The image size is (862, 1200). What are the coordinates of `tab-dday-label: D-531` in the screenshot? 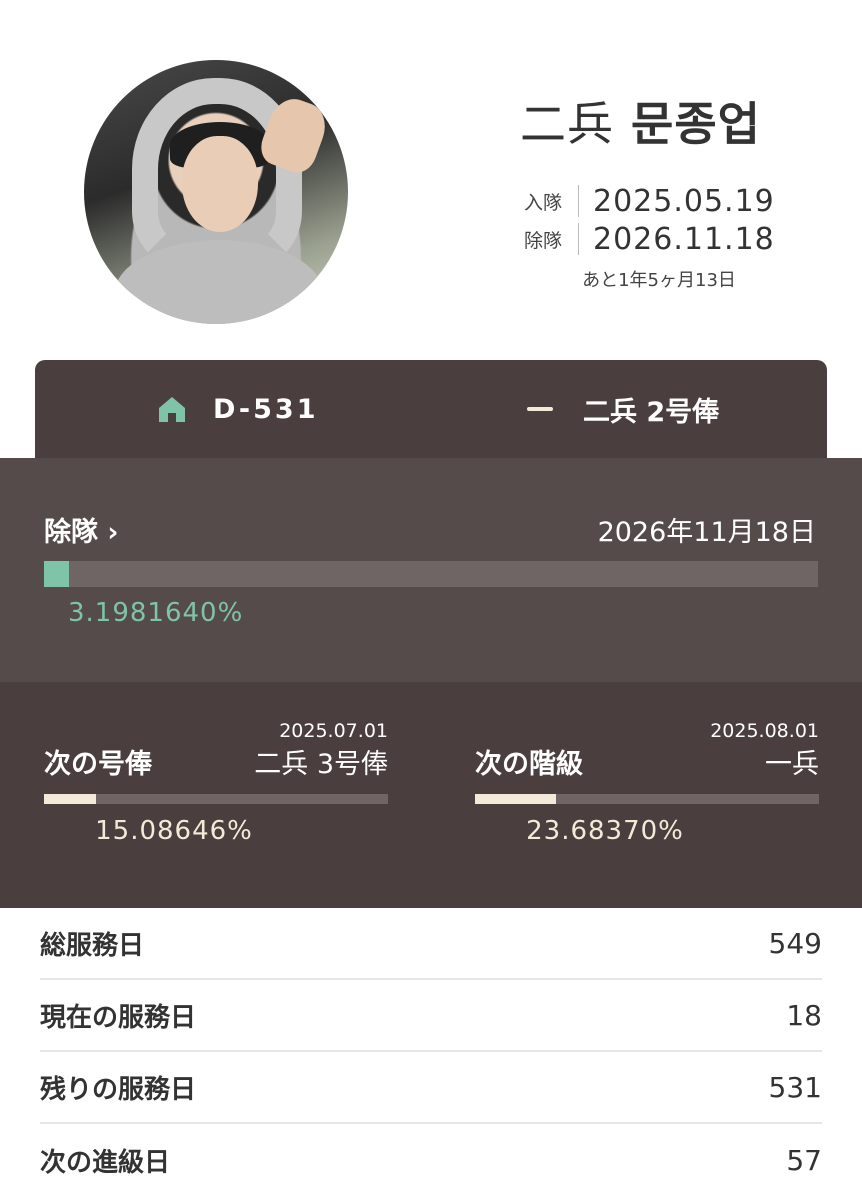 It's located at (266, 409).